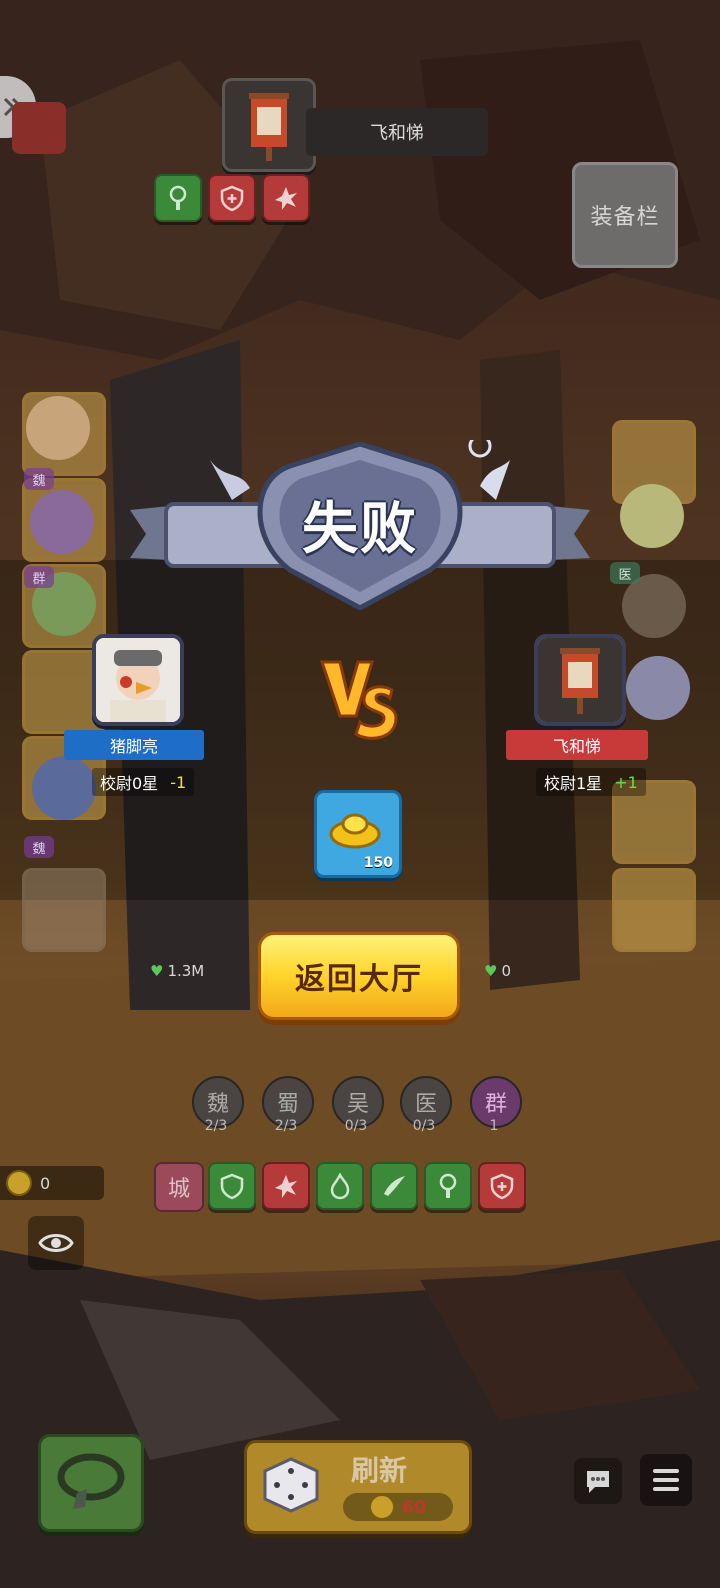 This screenshot has height=1588, width=720. Describe the element at coordinates (359, 976) in the screenshot. I see `return-lobby-button: 返回大厅` at that location.